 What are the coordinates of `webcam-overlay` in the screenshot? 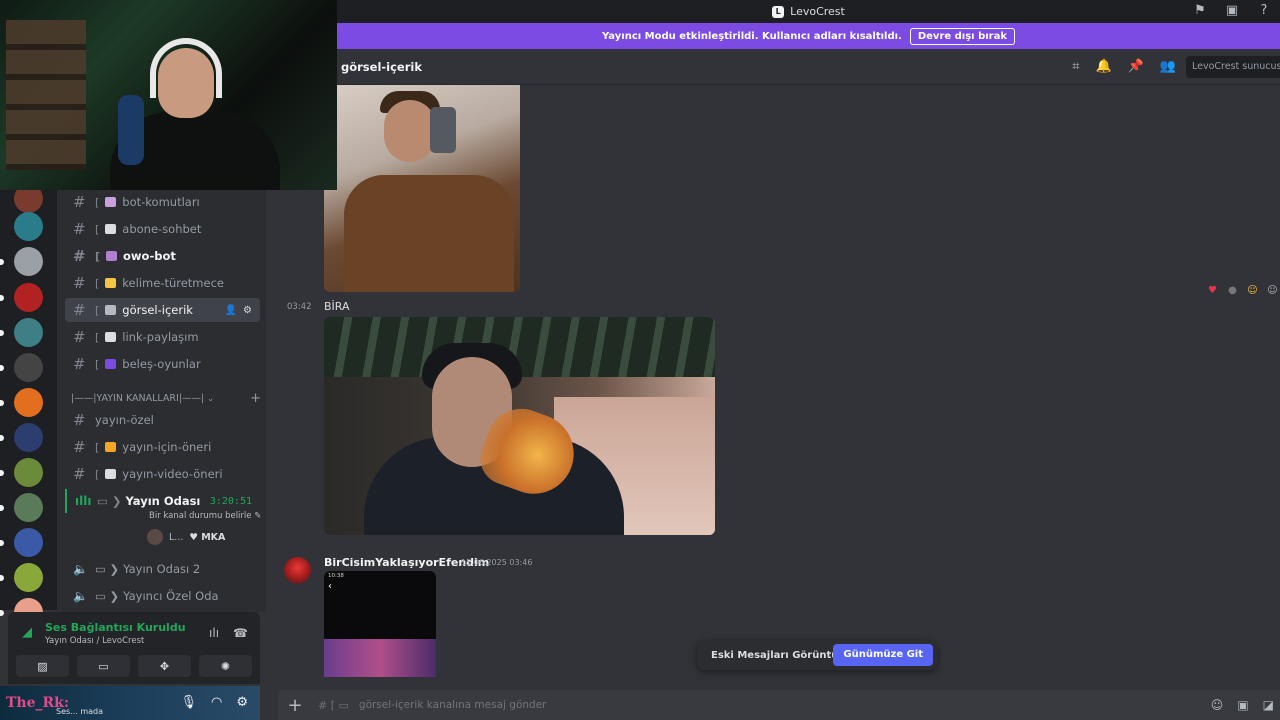 It's located at (168, 95).